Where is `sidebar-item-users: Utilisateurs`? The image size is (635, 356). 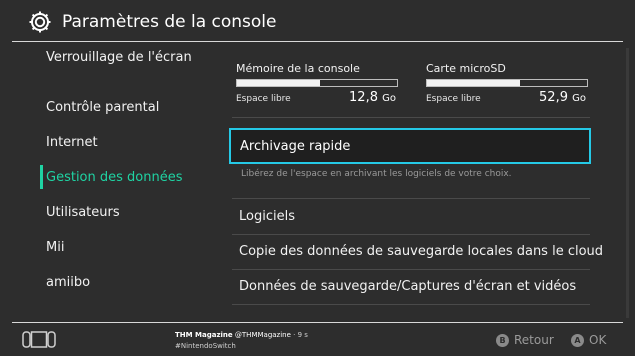 sidebar-item-users: Utilisateurs is located at coordinates (83, 212).